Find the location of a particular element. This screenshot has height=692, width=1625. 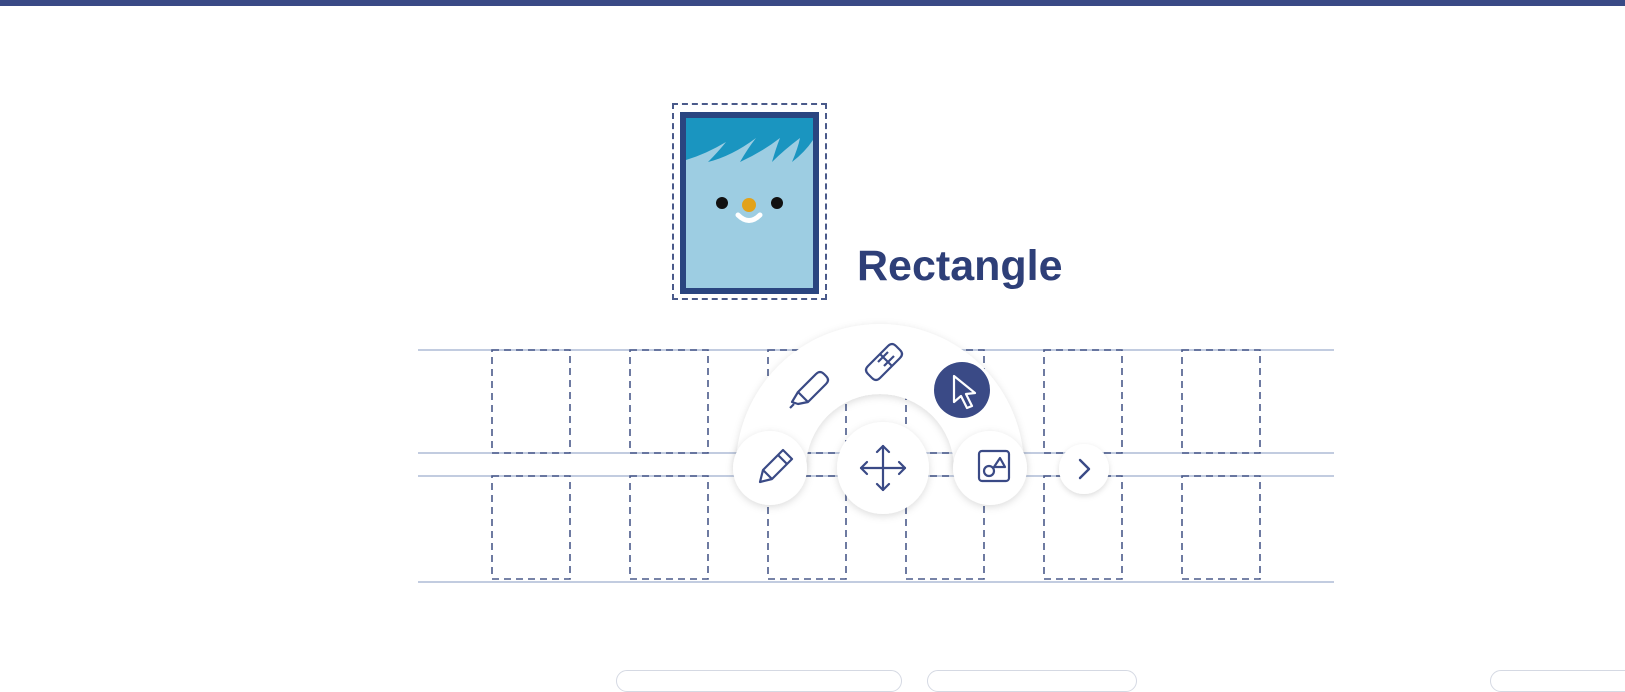

highlighter-tool-button is located at coordinates (808, 390).